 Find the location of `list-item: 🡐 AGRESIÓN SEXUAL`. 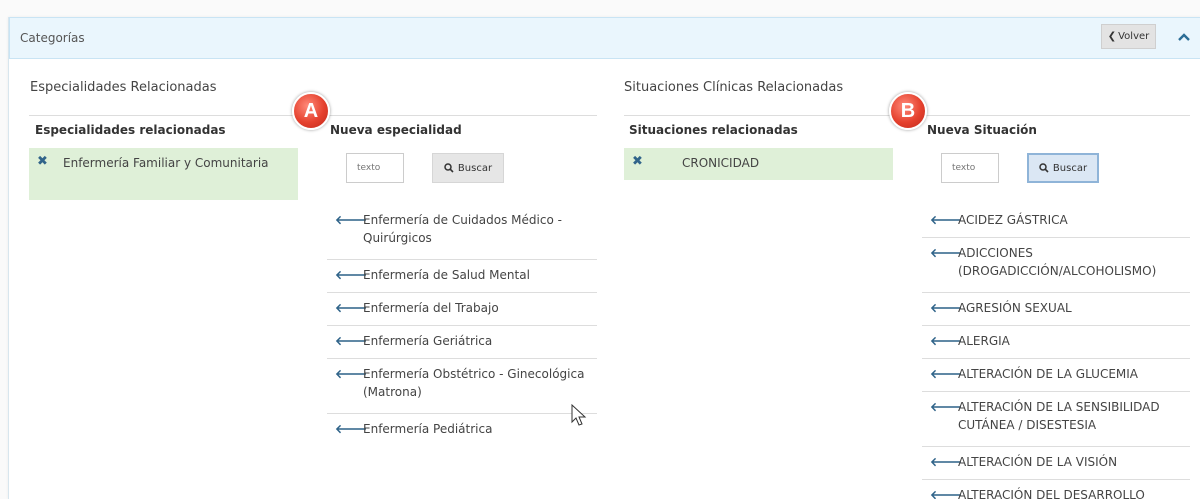

list-item: 🡐 AGRESIÓN SEXUAL is located at coordinates (1056, 309).